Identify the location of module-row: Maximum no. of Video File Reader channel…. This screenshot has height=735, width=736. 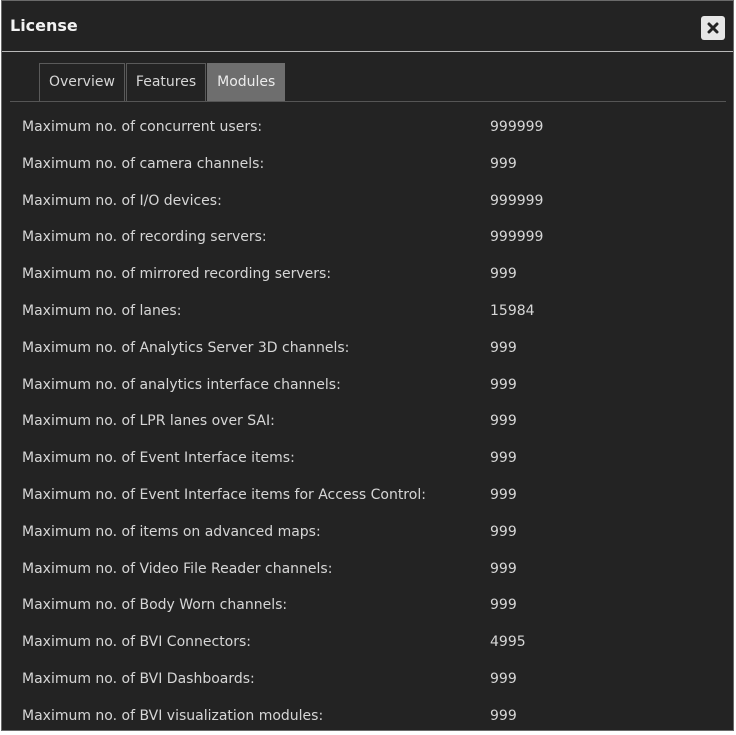
(367, 569).